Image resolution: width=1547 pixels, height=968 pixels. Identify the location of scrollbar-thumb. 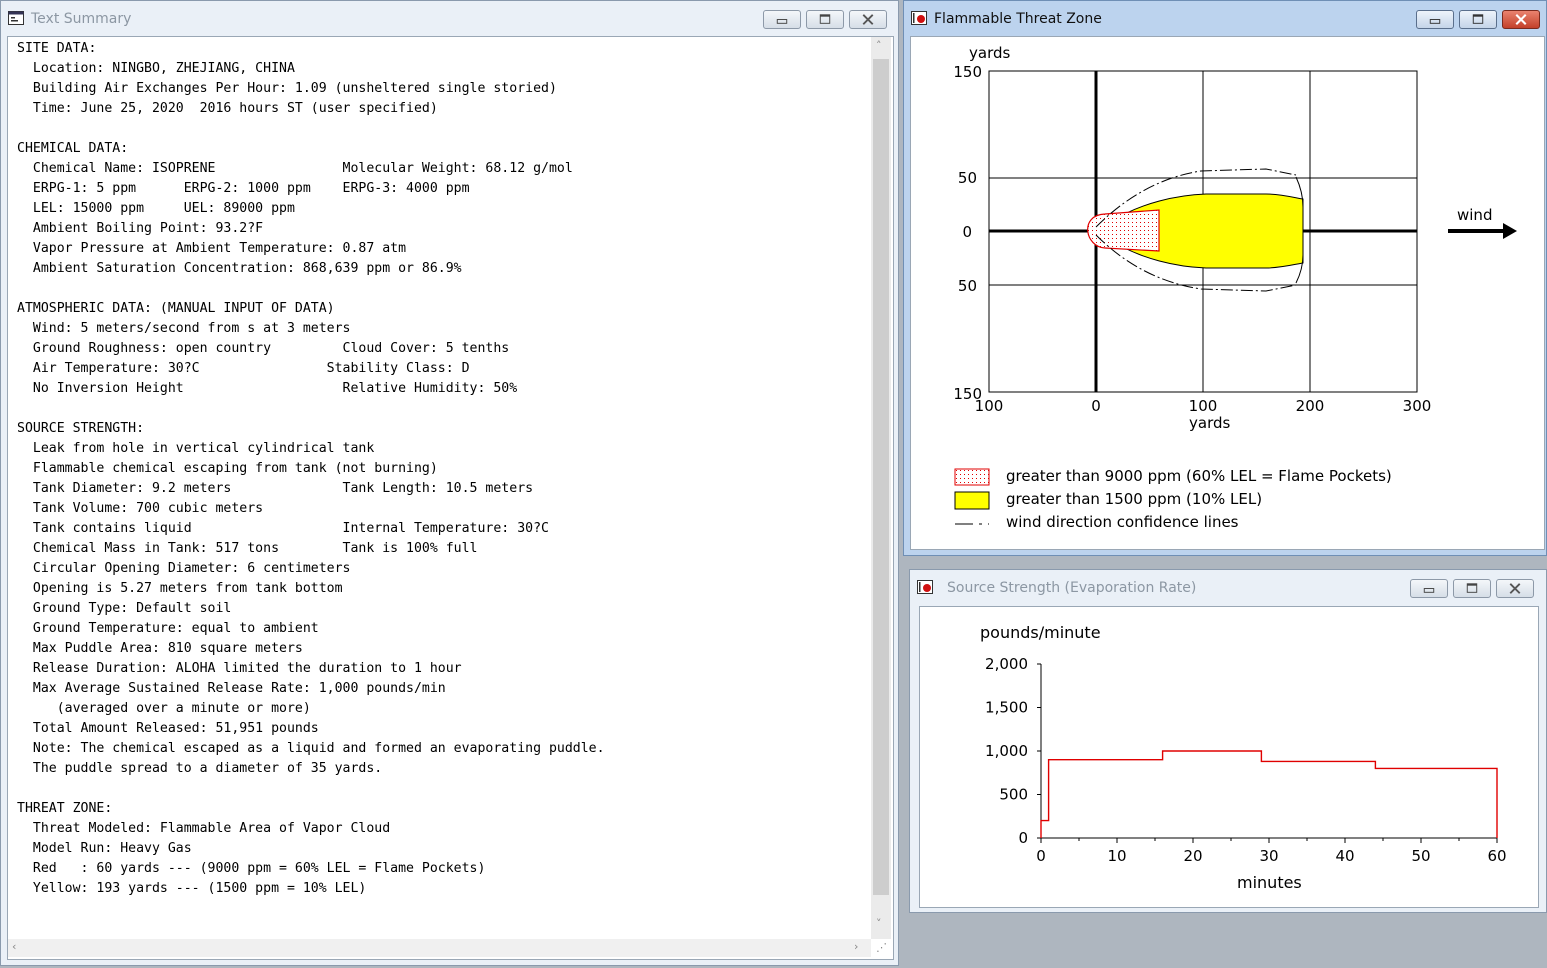
(881, 477).